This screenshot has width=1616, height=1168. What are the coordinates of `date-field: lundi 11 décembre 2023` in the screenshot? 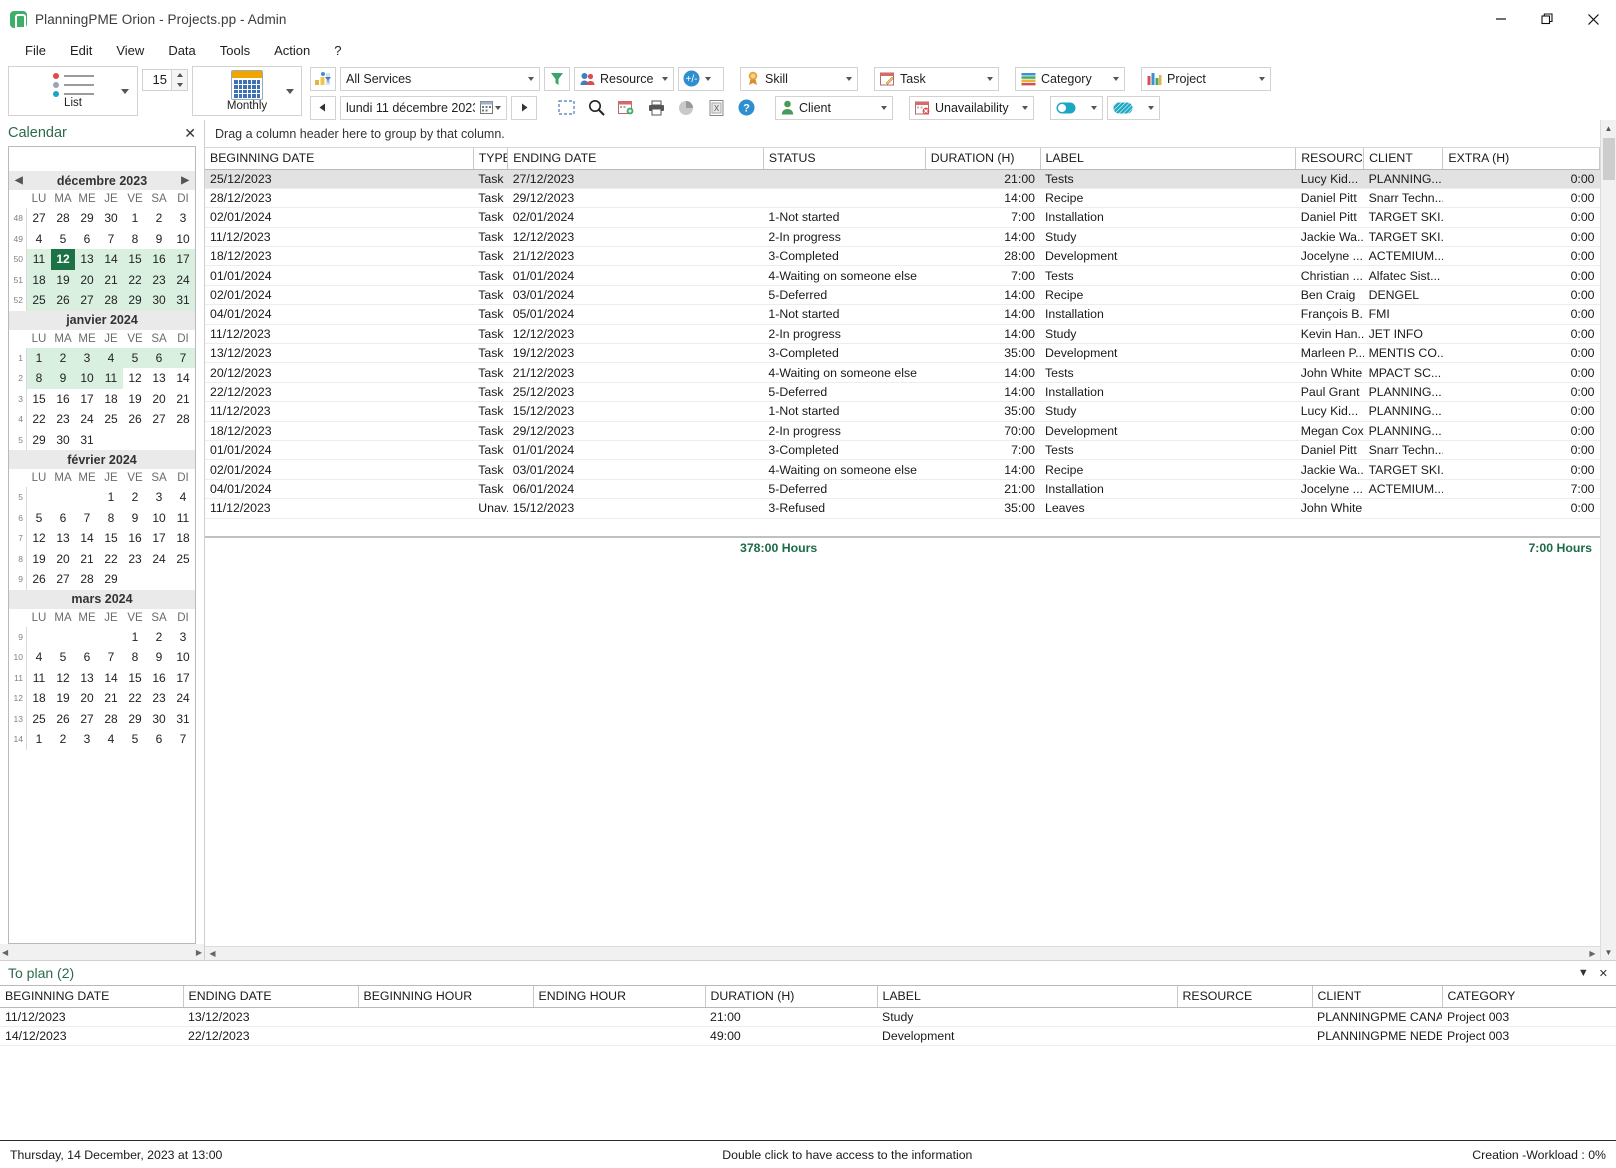 It's located at (423, 107).